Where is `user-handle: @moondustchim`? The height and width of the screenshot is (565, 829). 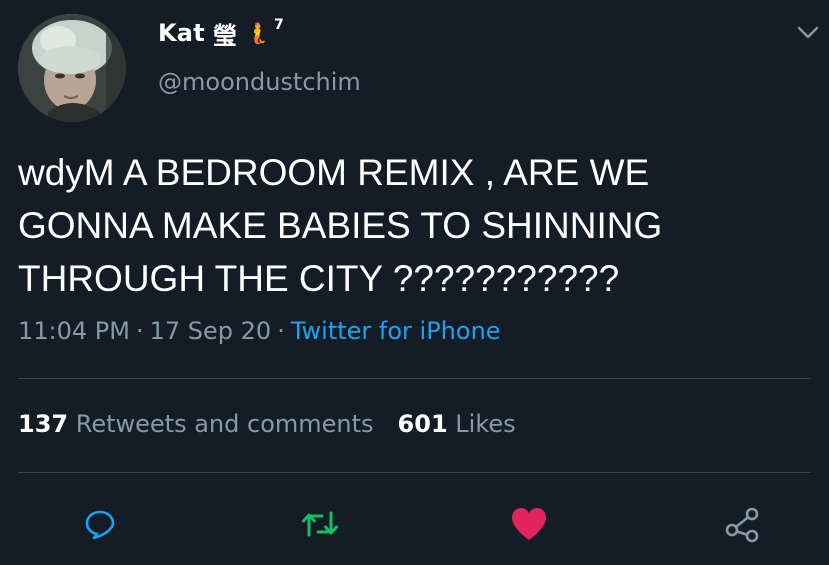
user-handle: @moondustchim is located at coordinates (259, 82).